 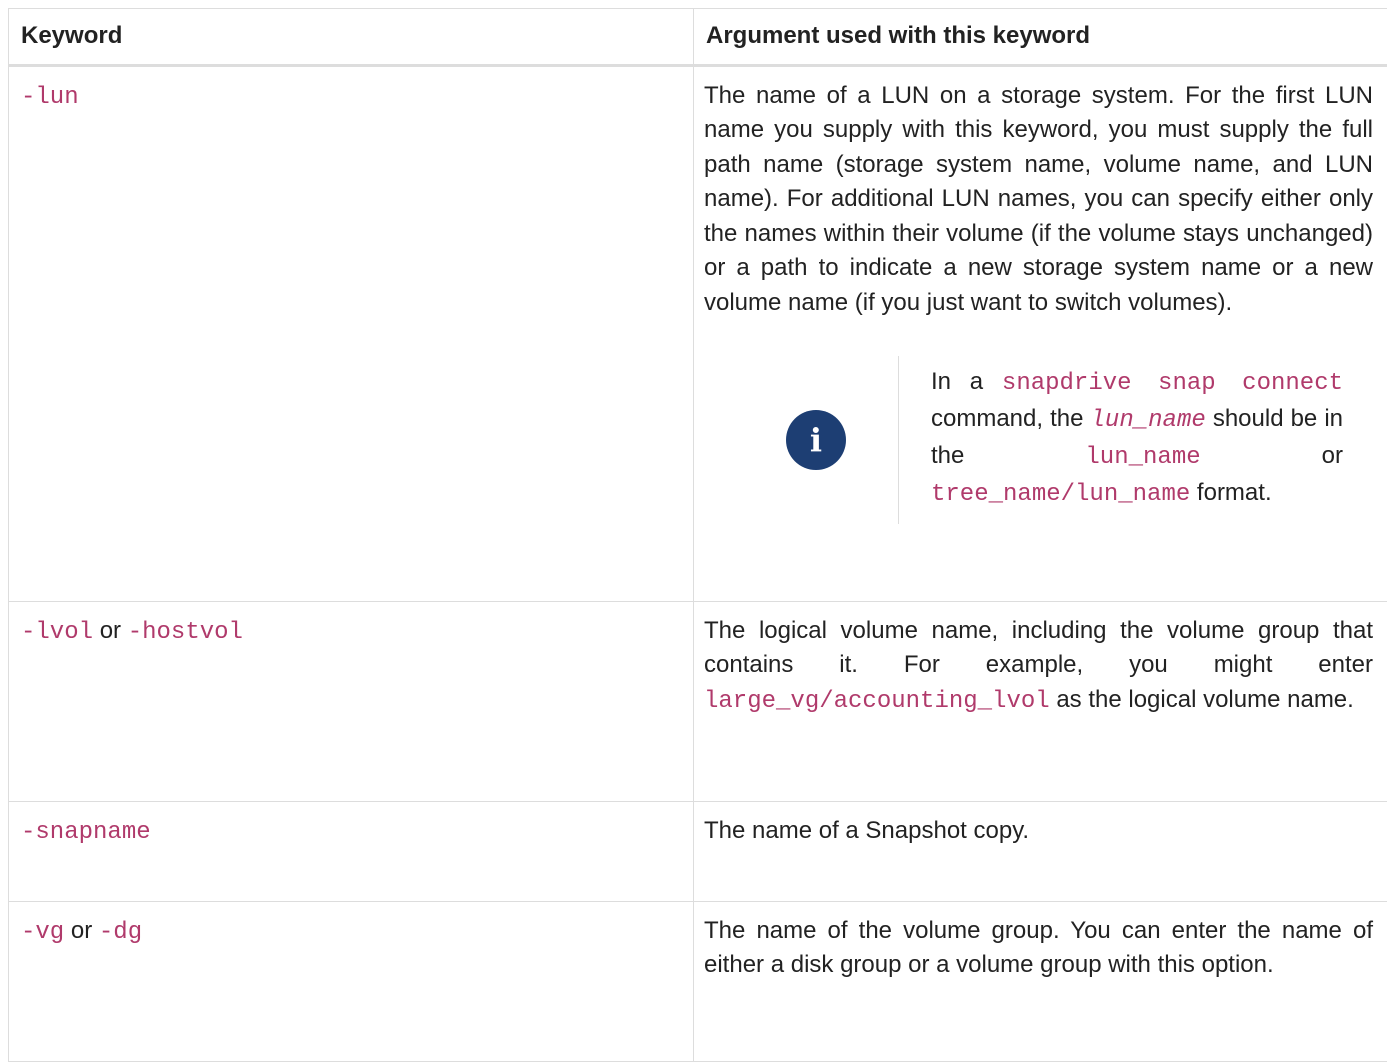 What do you see at coordinates (1205, 699) in the screenshot?
I see `argument-description: as the logical volume name.` at bounding box center [1205, 699].